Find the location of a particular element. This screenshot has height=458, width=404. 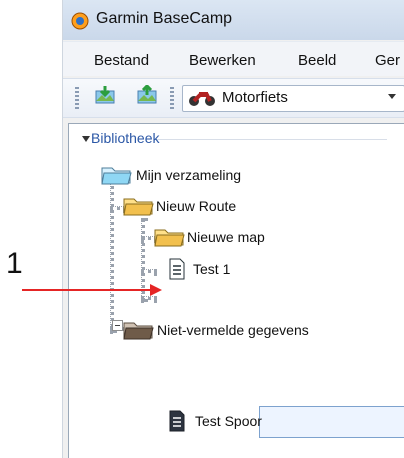

profile-value: Motorfiets is located at coordinates (255, 97).